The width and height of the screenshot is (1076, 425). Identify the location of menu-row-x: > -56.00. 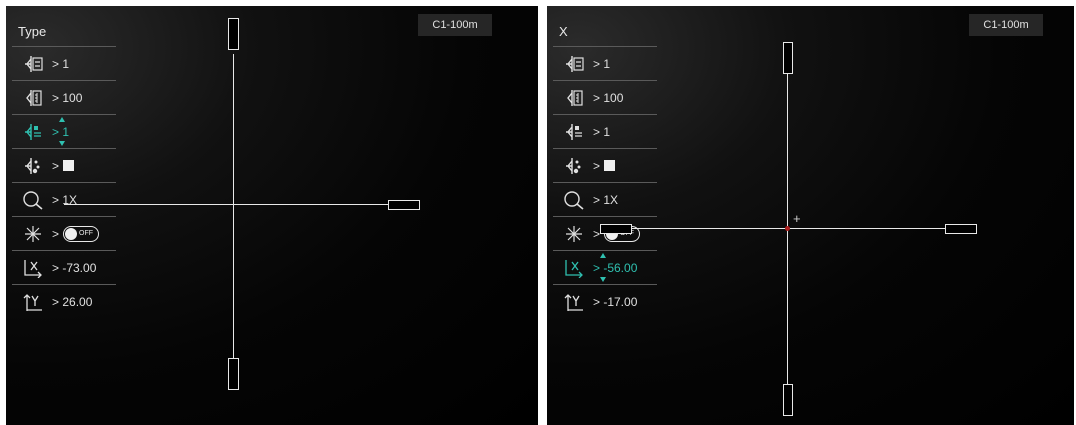
(605, 268).